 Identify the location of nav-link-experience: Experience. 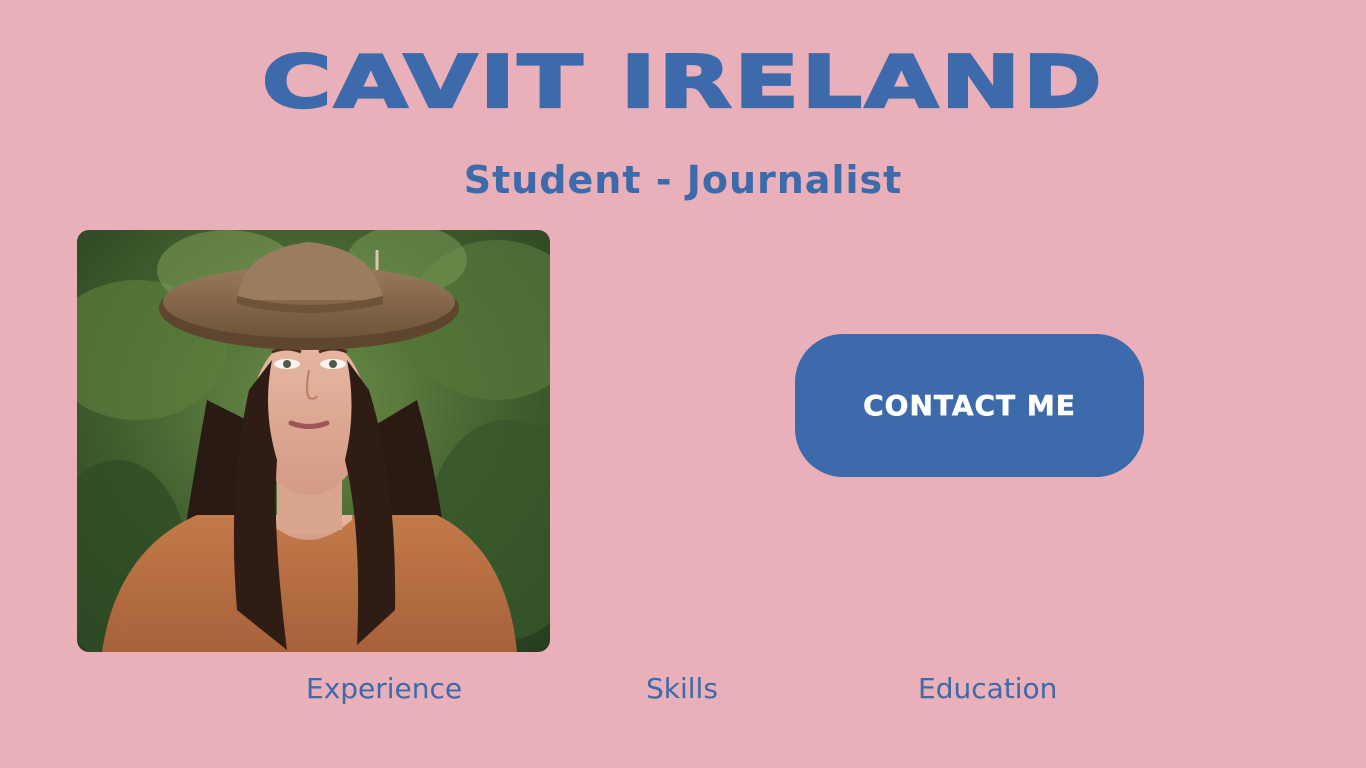
(384, 689).